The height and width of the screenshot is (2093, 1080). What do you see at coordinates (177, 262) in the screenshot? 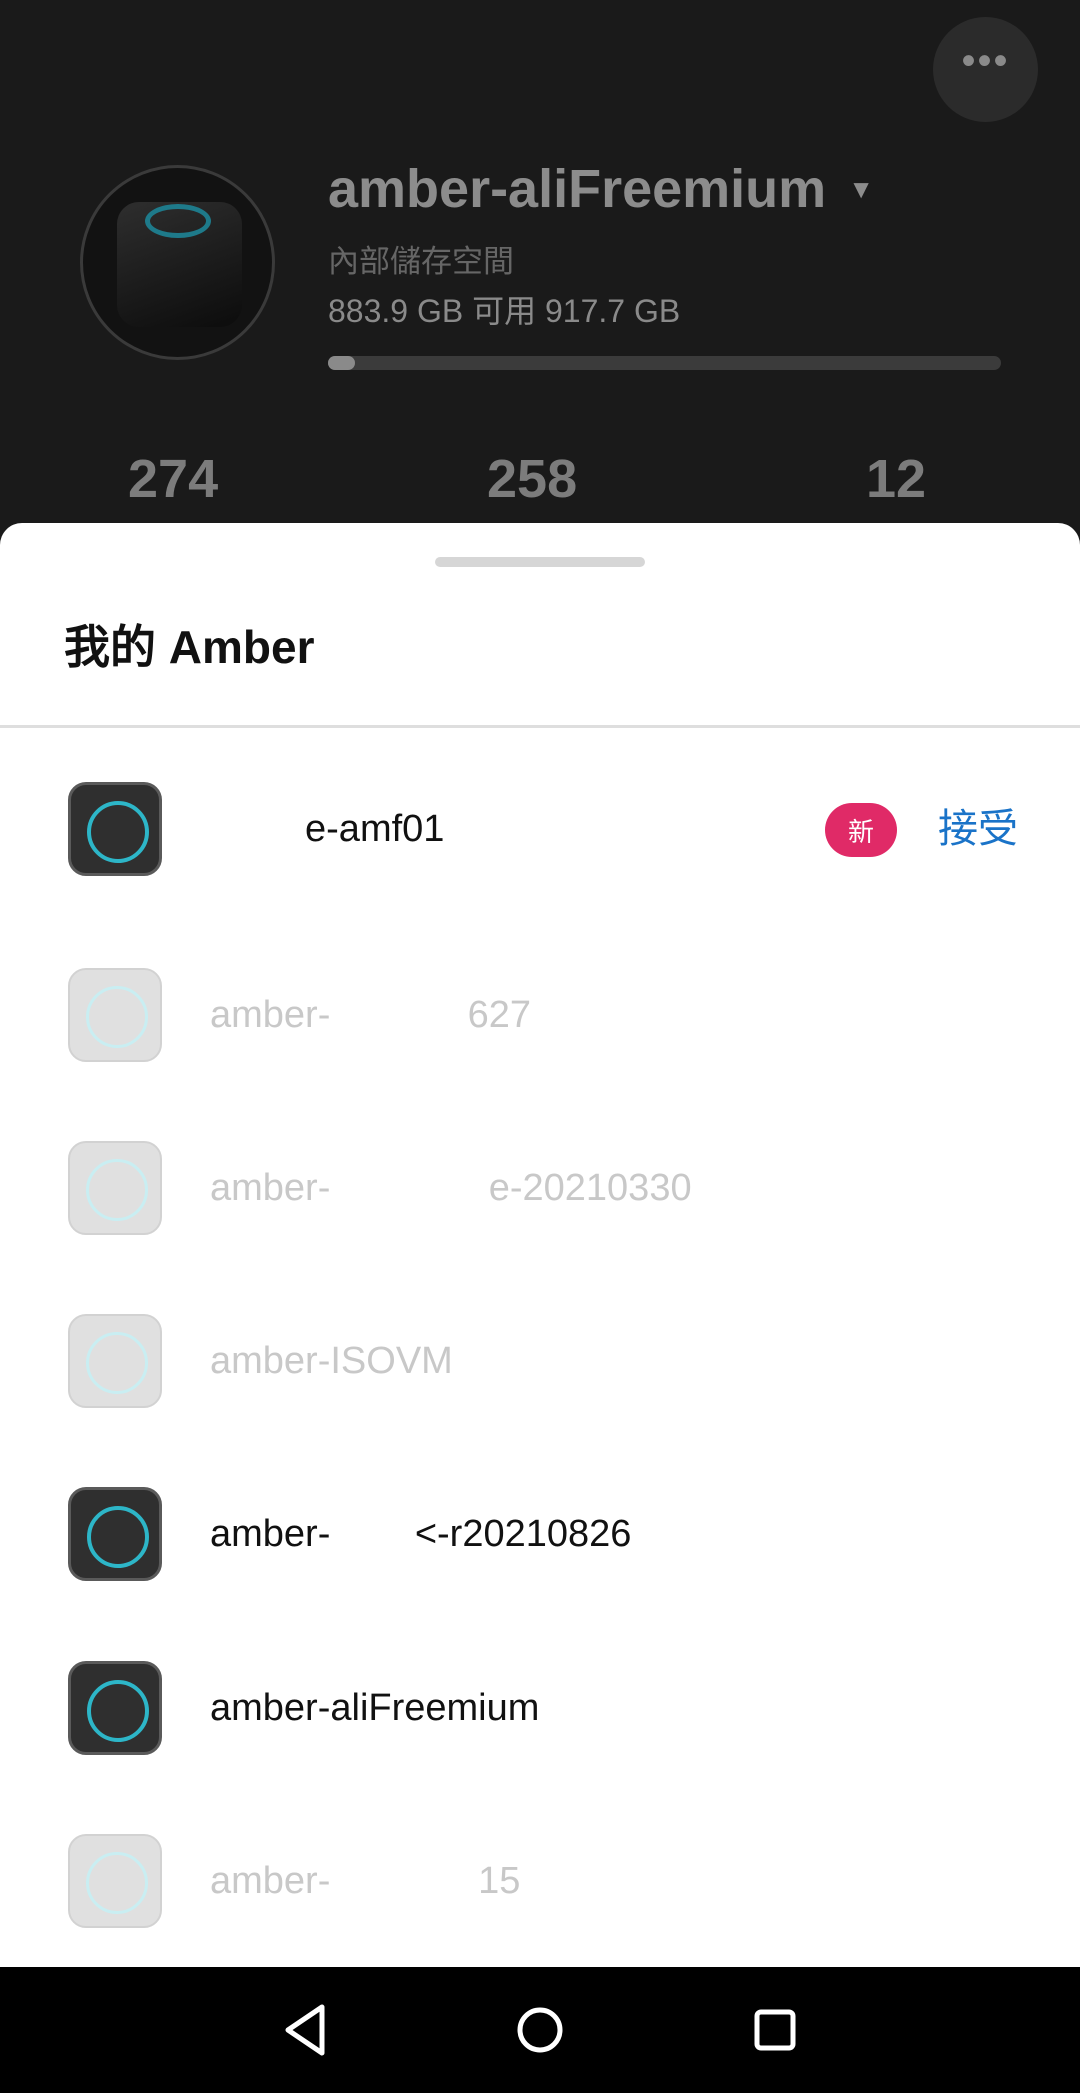
I see `device-avatar` at bounding box center [177, 262].